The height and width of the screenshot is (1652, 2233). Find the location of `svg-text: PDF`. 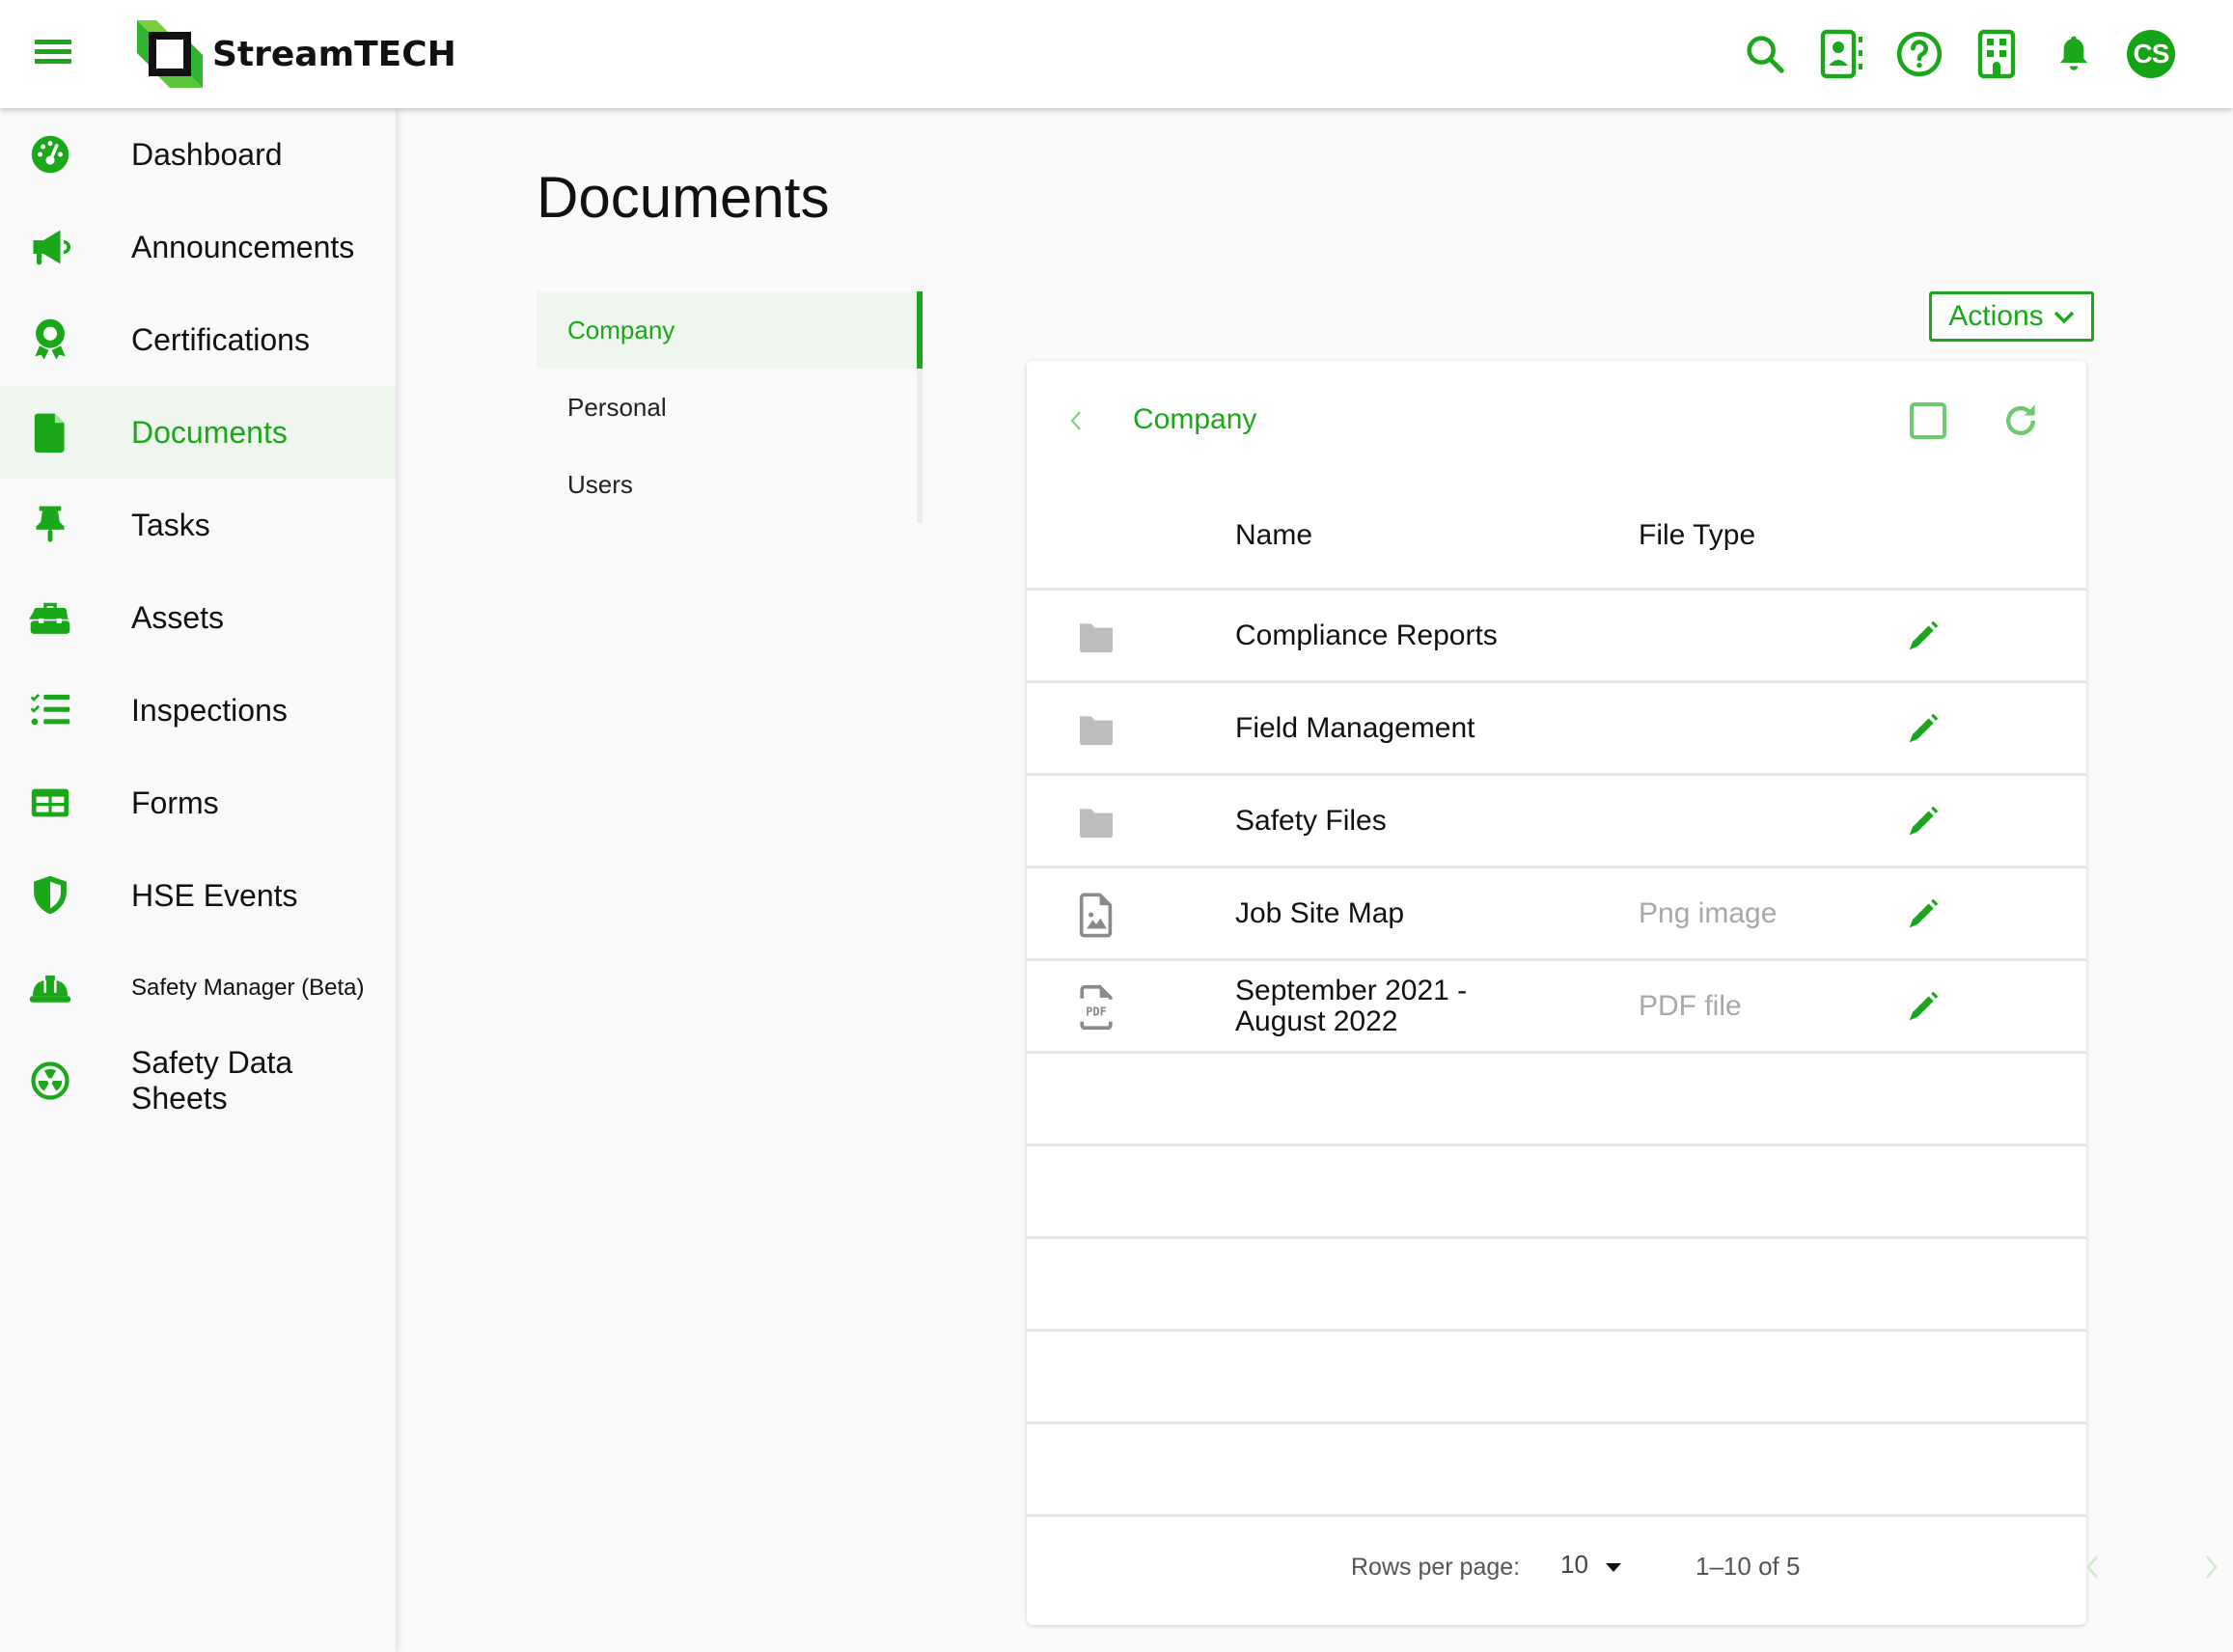

svg-text: PDF is located at coordinates (1096, 1011).